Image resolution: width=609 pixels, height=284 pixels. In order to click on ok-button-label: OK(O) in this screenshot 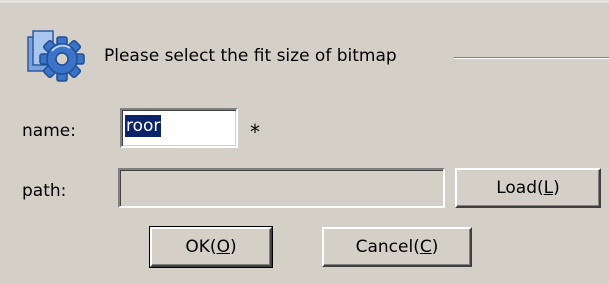, I will do `click(211, 247)`.